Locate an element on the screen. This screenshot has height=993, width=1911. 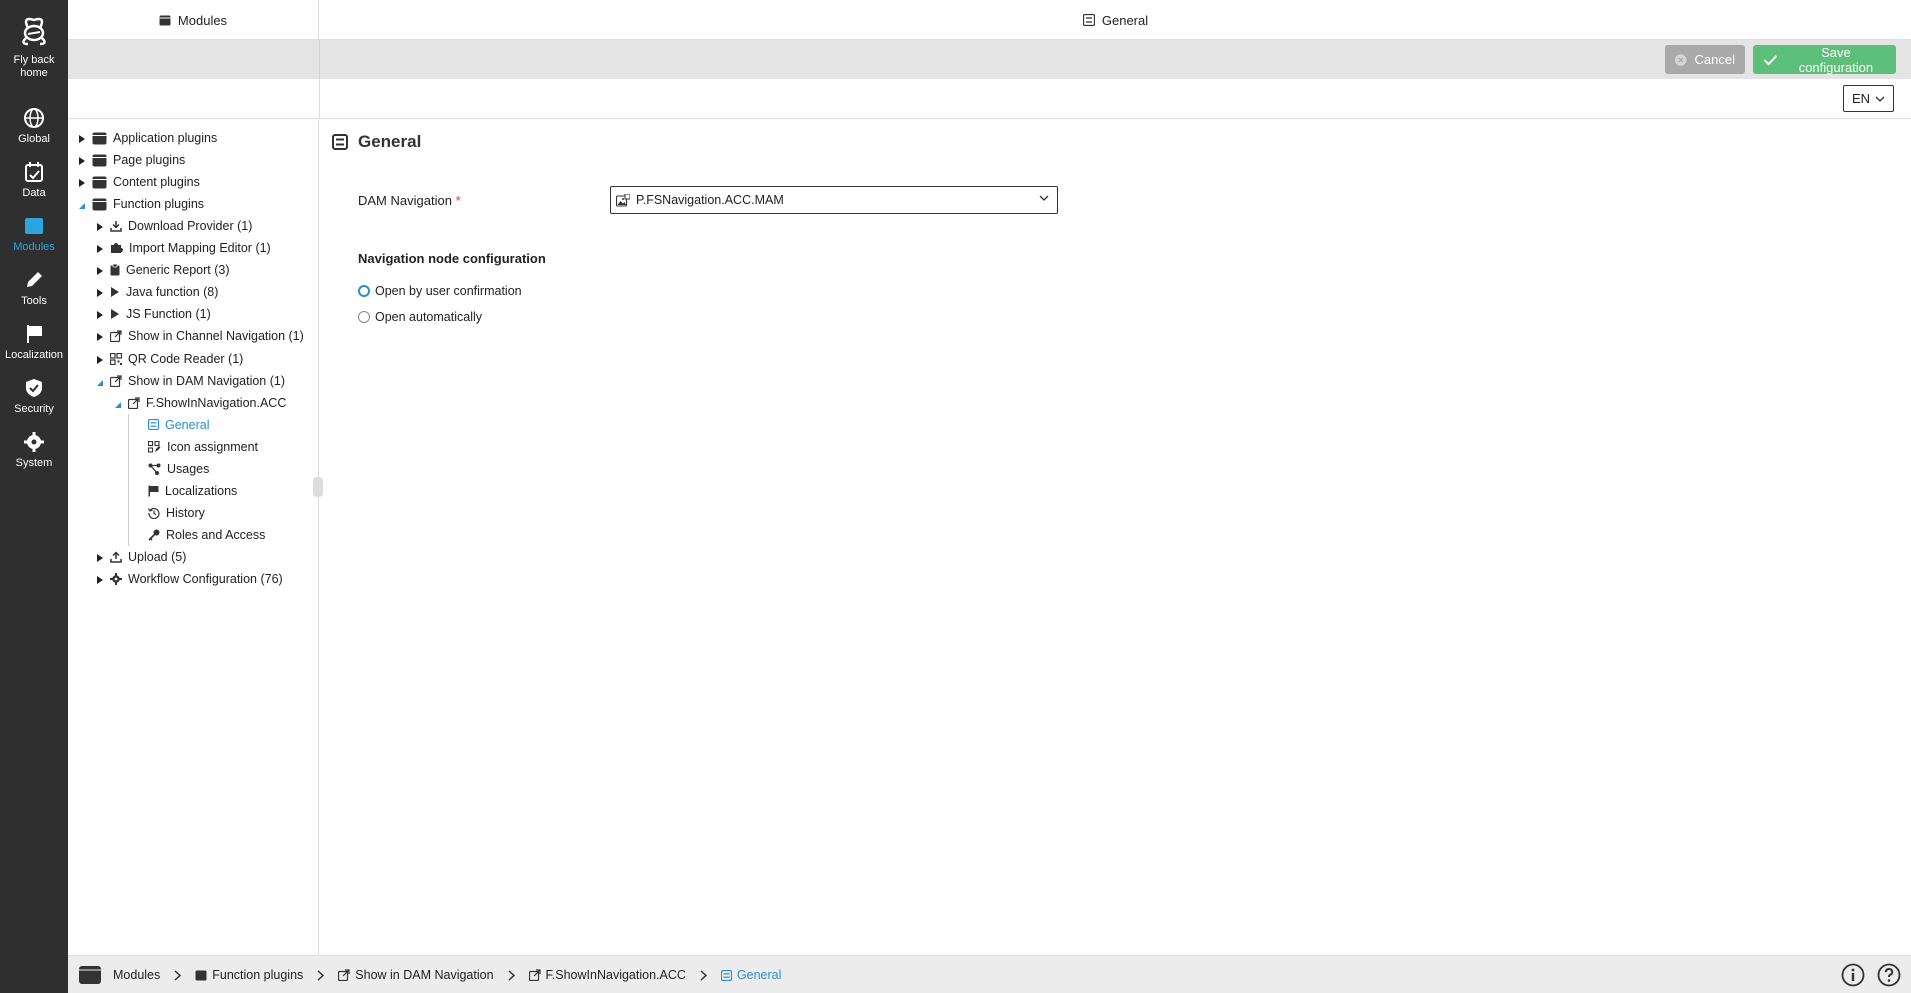
select-value: P.FSNavigation.ACC.MAM is located at coordinates (710, 200).